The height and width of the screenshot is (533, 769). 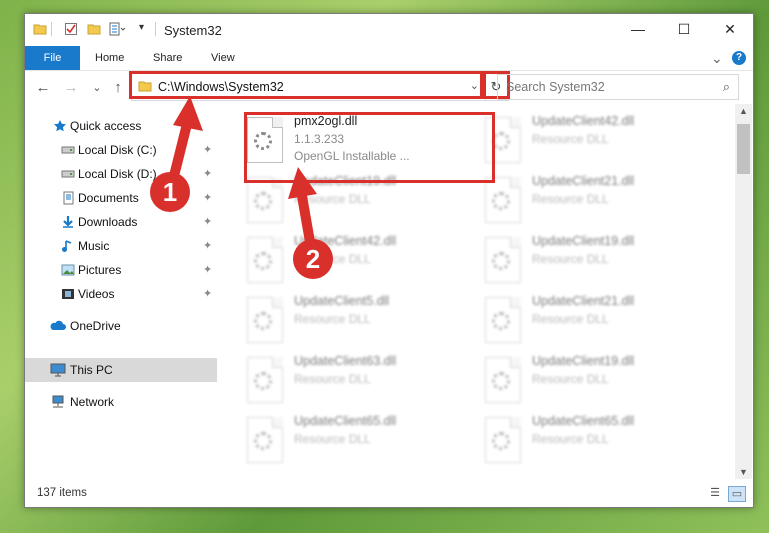 What do you see at coordinates (108, 222) in the screenshot?
I see `sidebar-item-label: Downloads` at bounding box center [108, 222].